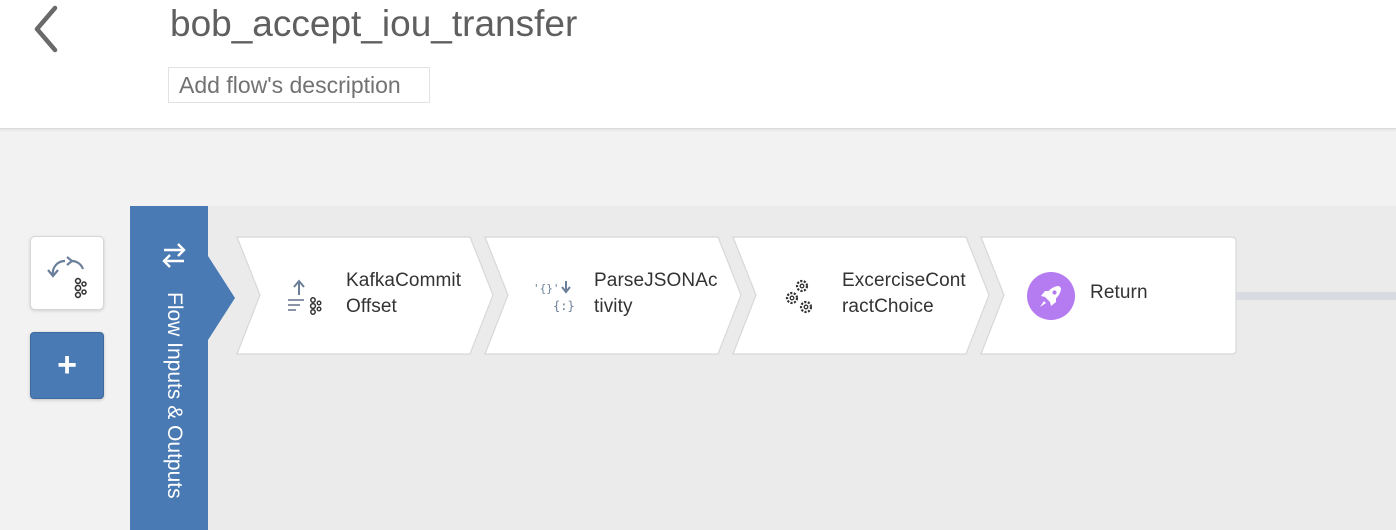  What do you see at coordinates (67, 365) in the screenshot?
I see `add-trigger-button: +` at bounding box center [67, 365].